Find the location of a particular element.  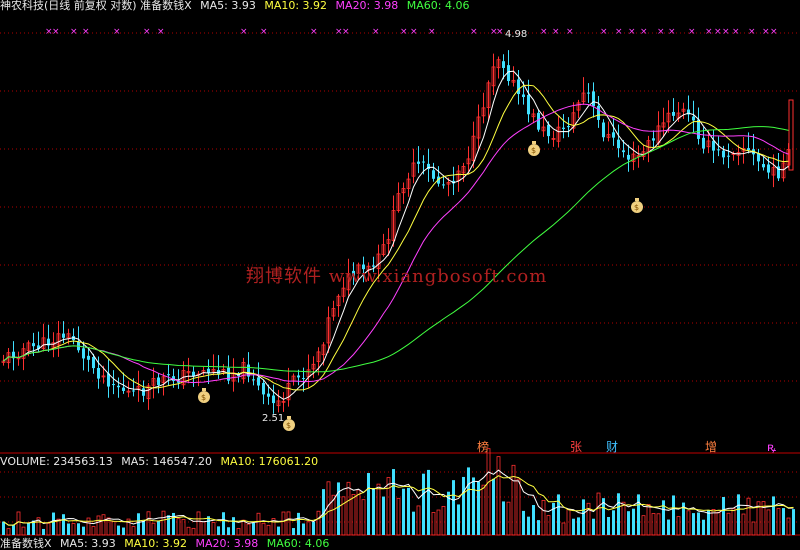

signal-badge-arrow: ꝶ is located at coordinates (771, 447).